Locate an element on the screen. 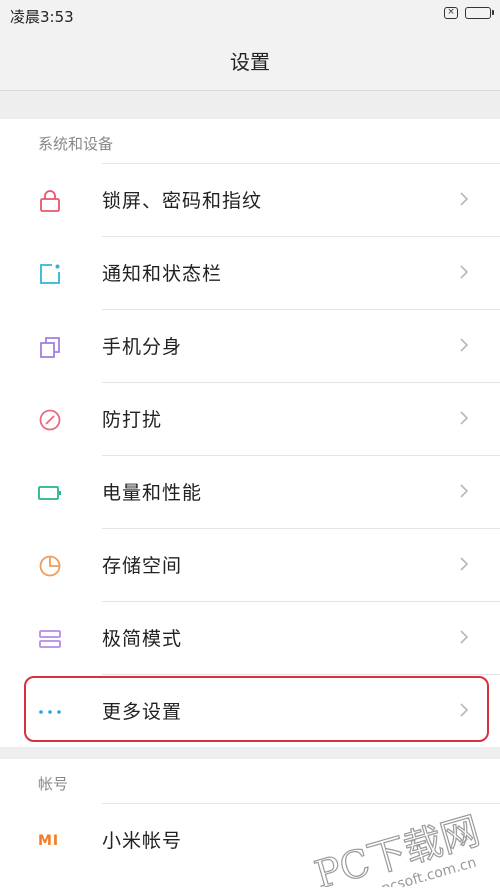 Image resolution: width=500 pixels, height=889 pixels. battery-status-icon is located at coordinates (479, 13).